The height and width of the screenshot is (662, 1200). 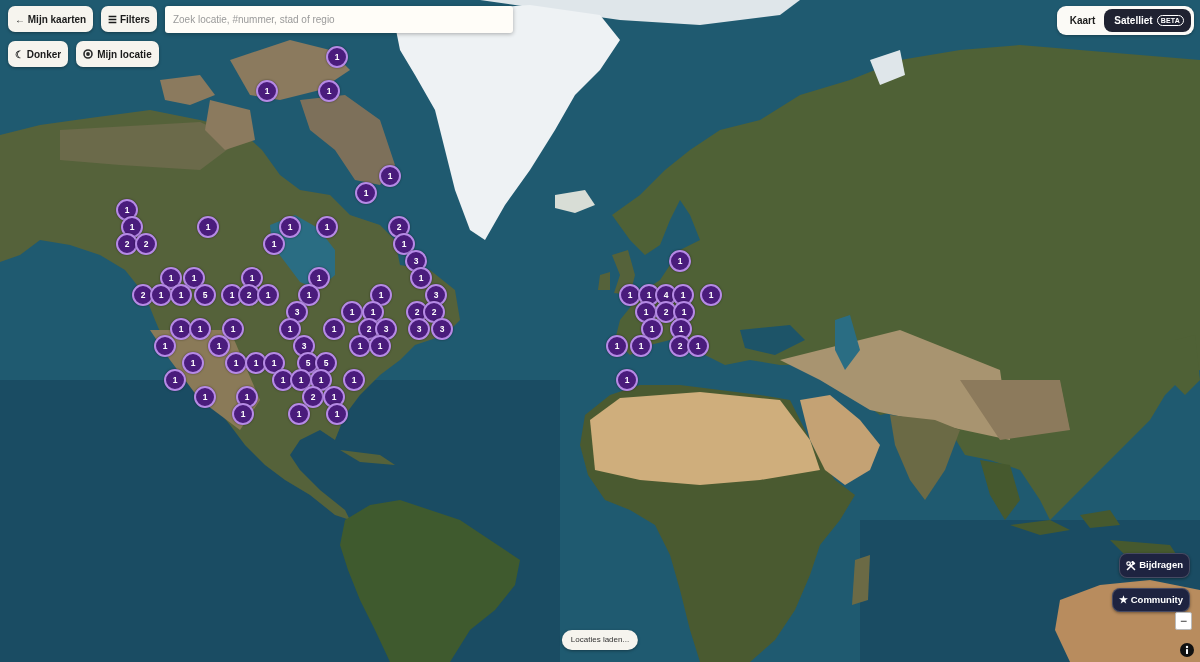 What do you see at coordinates (1151, 600) in the screenshot?
I see `community-button: ★ Community` at bounding box center [1151, 600].